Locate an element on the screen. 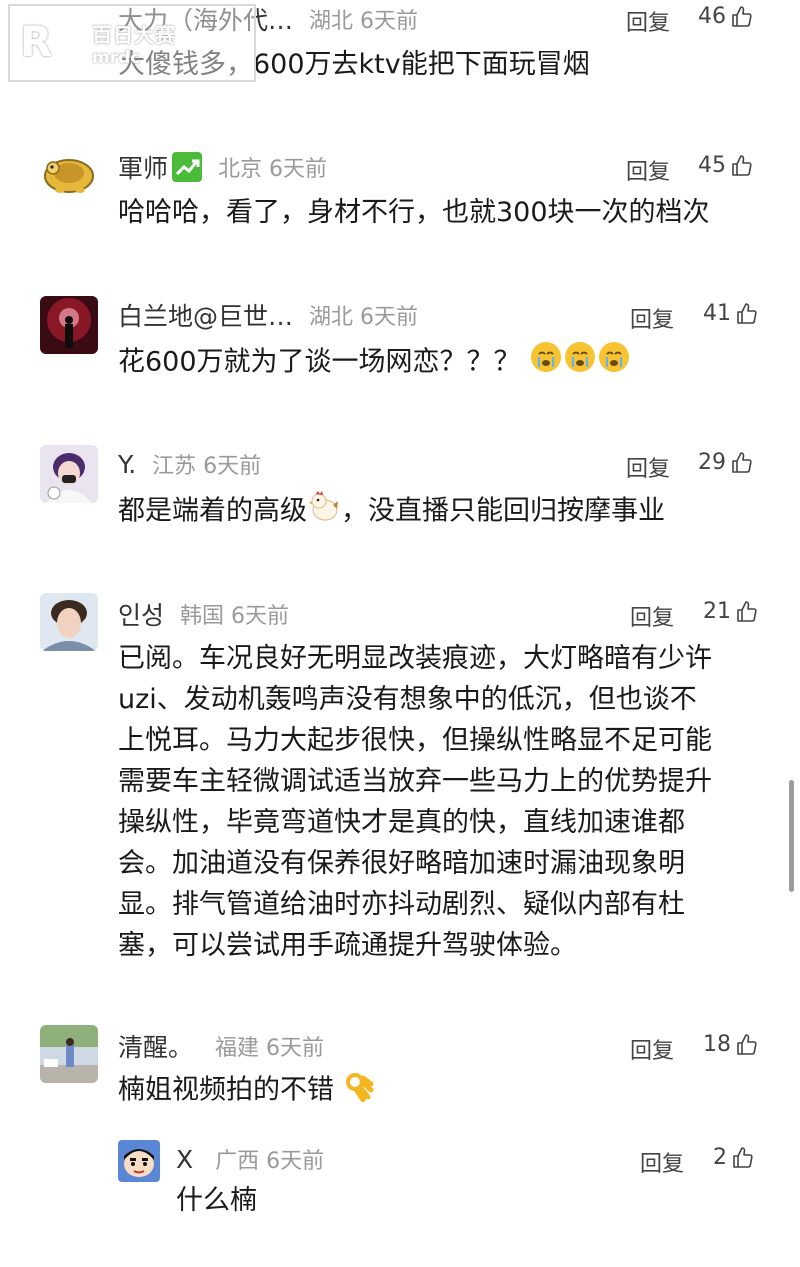 The height and width of the screenshot is (1267, 800). selfie-avatar-icon is located at coordinates (69, 622).